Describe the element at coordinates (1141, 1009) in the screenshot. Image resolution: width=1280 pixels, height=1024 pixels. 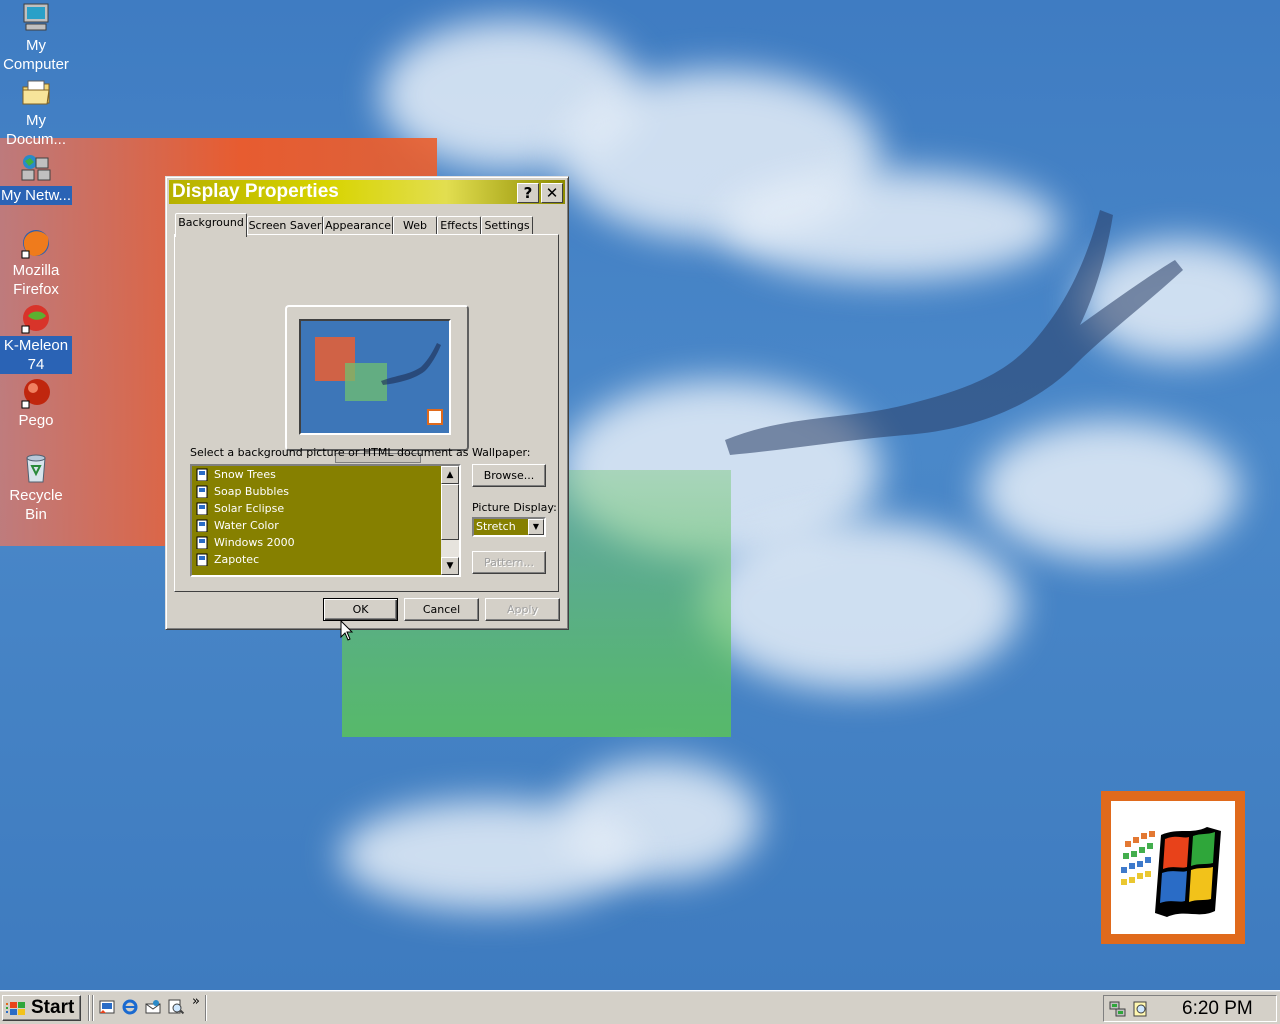
I see `search-tray-icon` at that location.